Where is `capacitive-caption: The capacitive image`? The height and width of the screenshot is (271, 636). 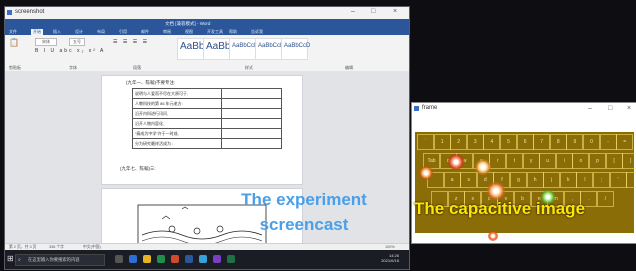 capacitive-caption: The capacitive image is located at coordinates (500, 208).